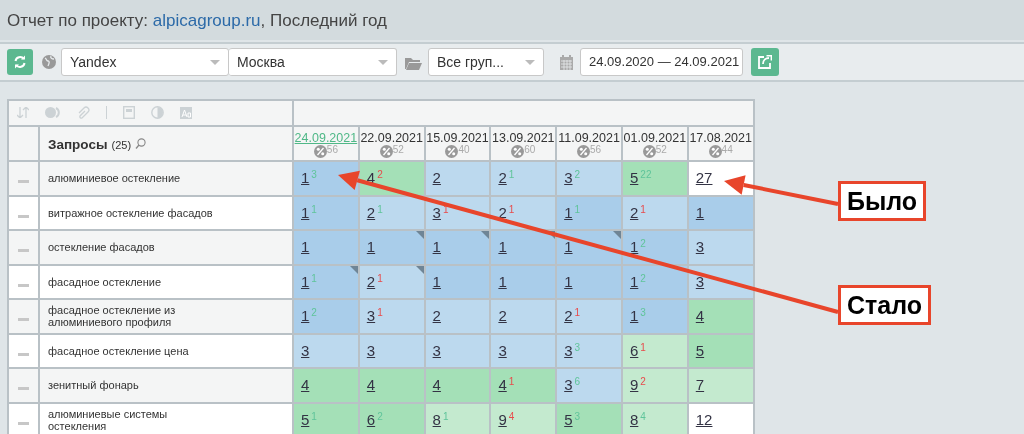 Image resolution: width=1024 pixels, height=434 pixels. I want to click on date-range-field: 24.09.2020 — 24.09.2021, so click(661, 62).